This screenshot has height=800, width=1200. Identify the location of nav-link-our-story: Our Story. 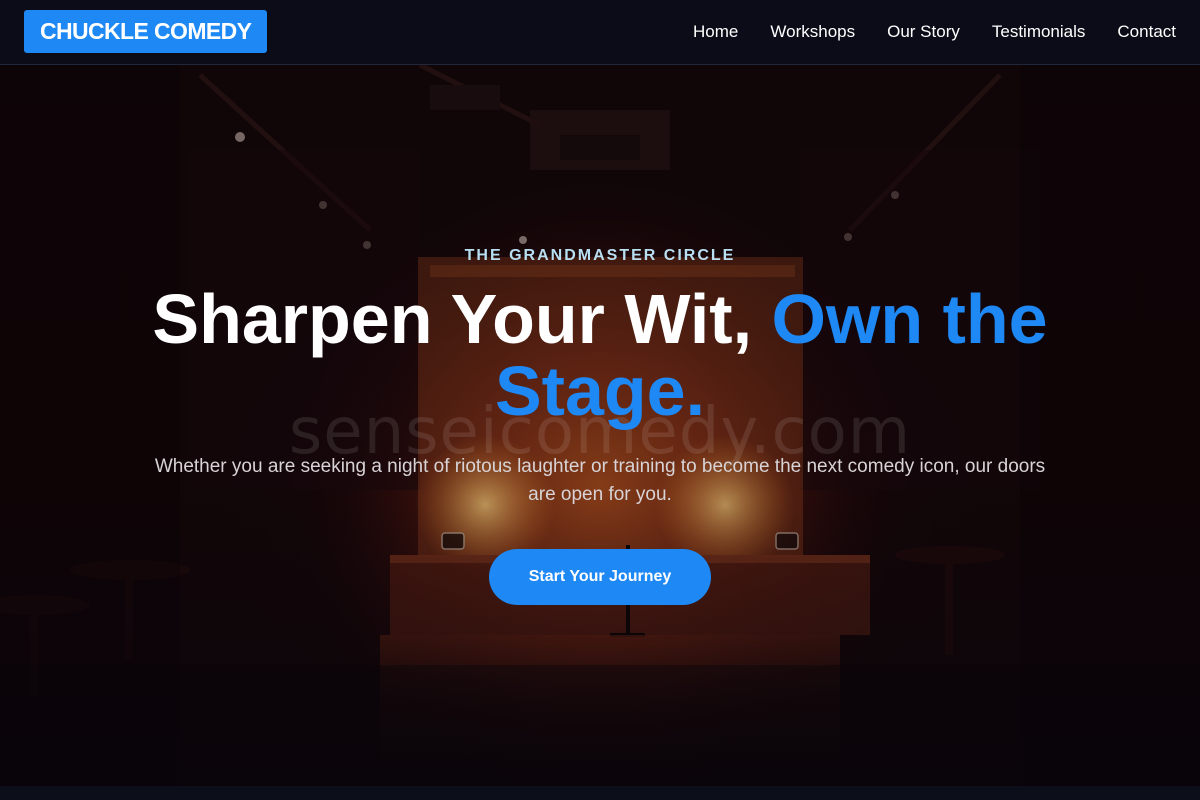
(923, 32).